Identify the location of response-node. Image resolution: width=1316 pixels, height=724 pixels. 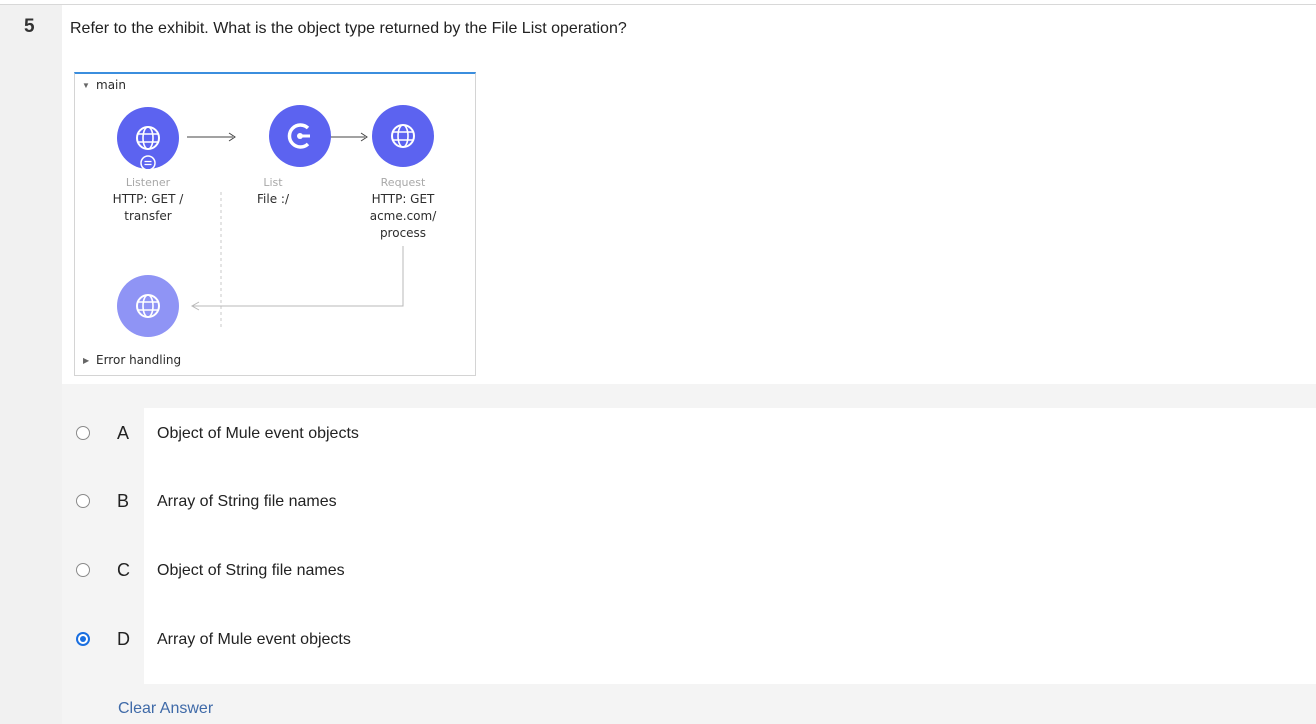
(148, 306).